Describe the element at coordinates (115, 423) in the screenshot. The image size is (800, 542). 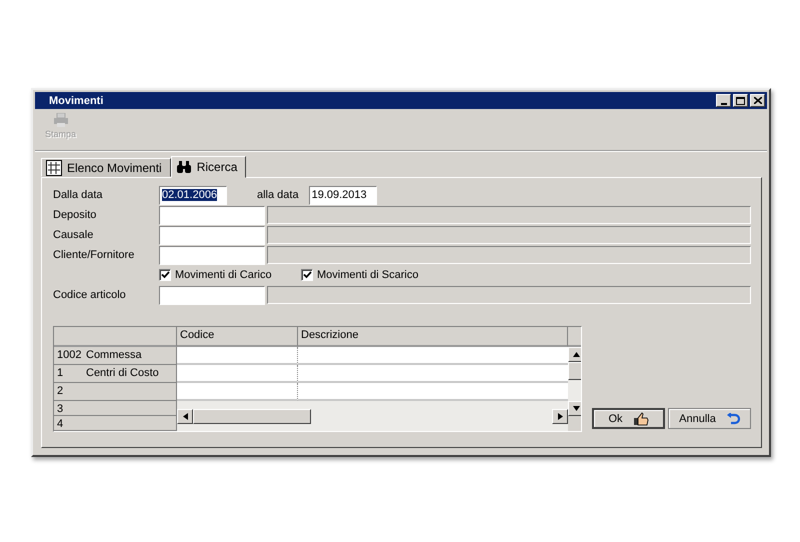
I see `row-header: 4` at that location.